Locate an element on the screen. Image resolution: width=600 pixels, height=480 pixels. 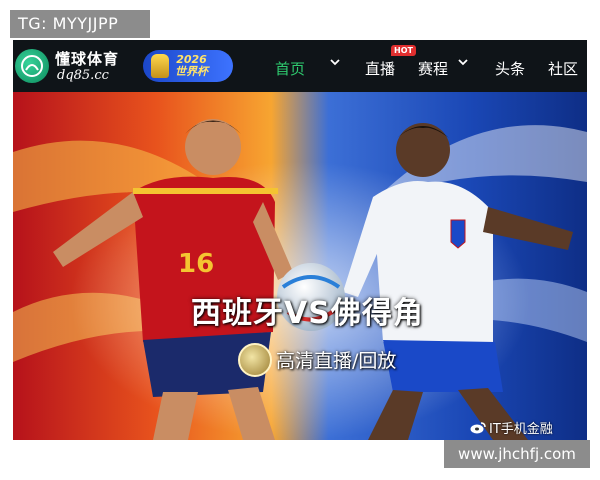
credit-text: IT手机金融 is located at coordinates (521, 429).